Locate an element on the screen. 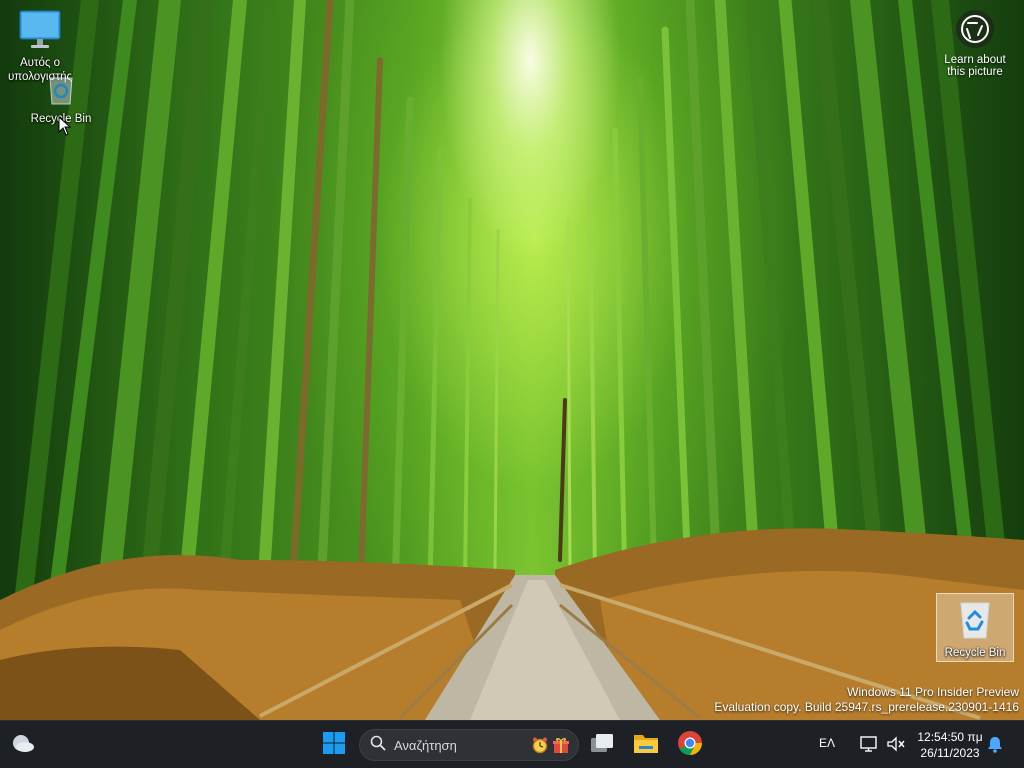 Image resolution: width=1024 pixels, height=768 pixels. taskbar-search: Αναζήτηση is located at coordinates (469, 745).